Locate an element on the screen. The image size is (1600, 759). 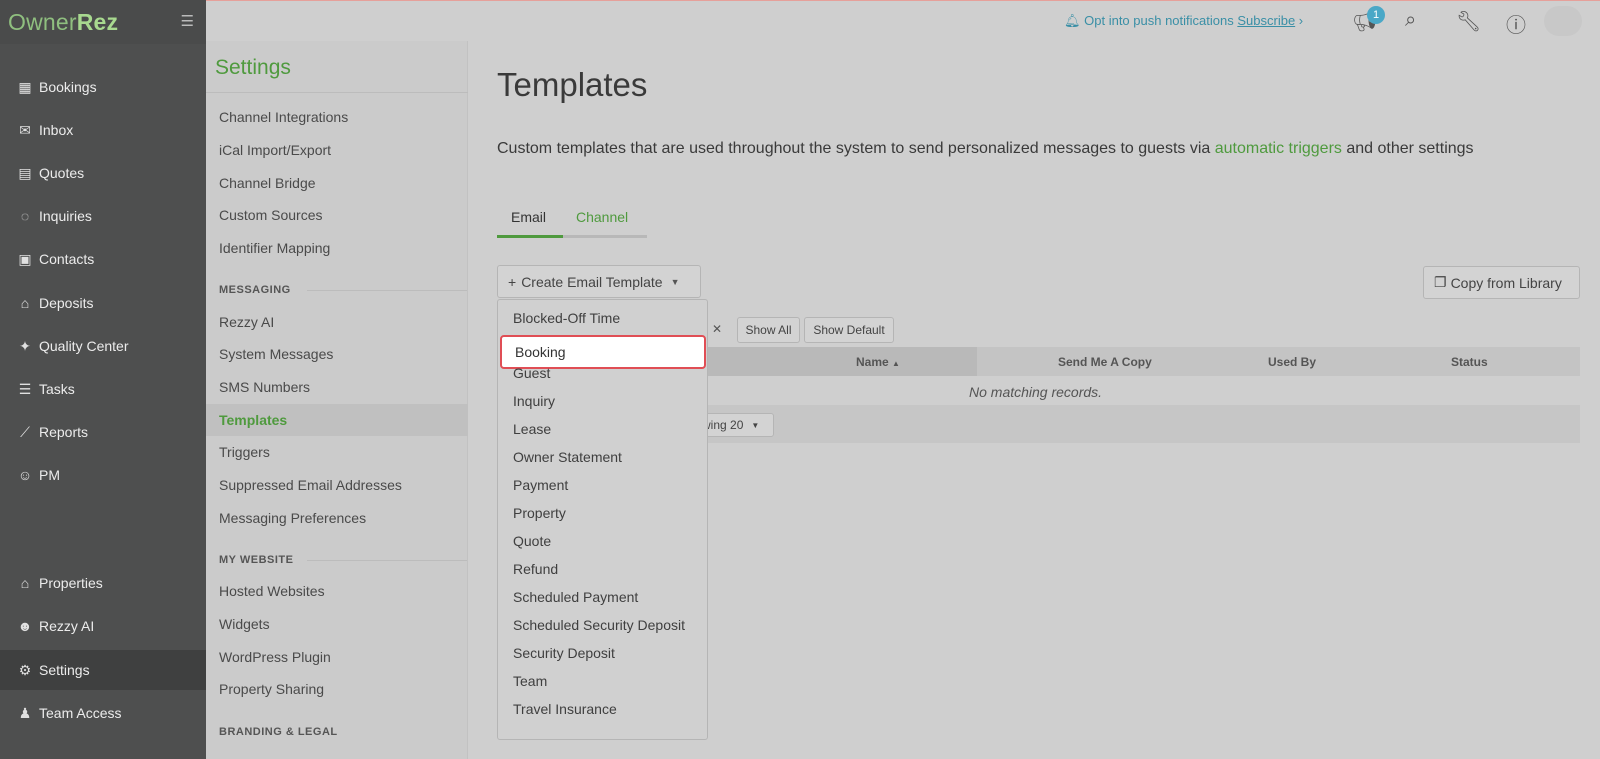
wrench-icon: 🔧︎ is located at coordinates (1468, 21).